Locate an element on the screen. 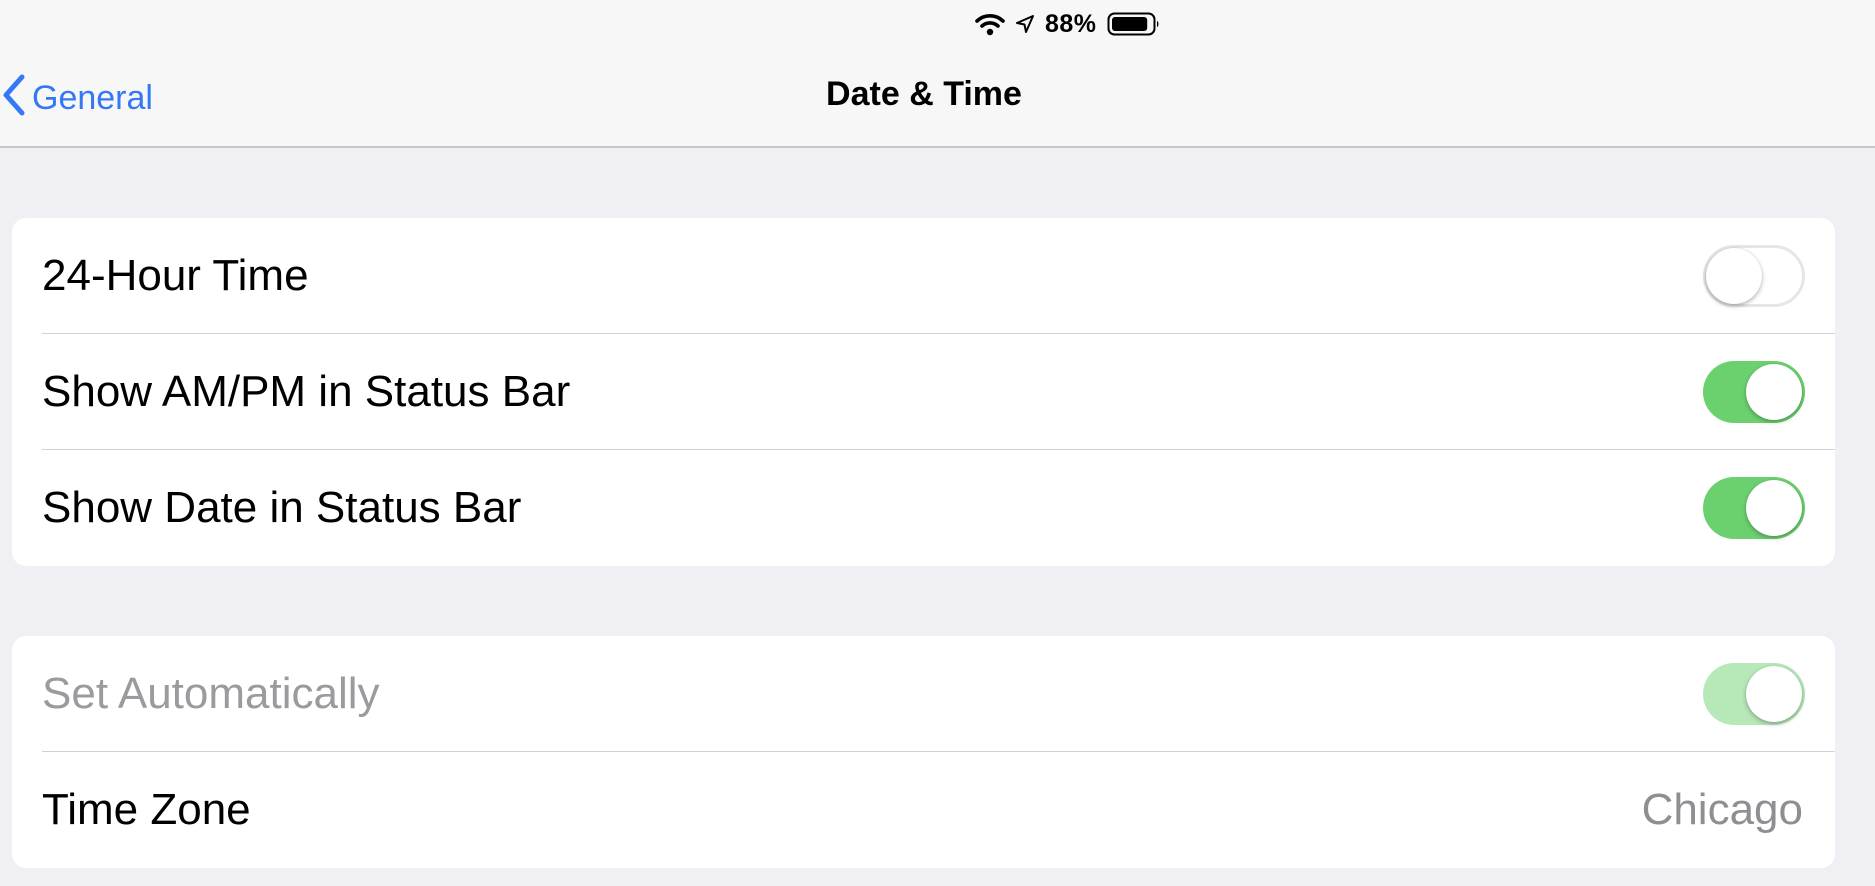  battery-percentage: 88% is located at coordinates (1071, 23).